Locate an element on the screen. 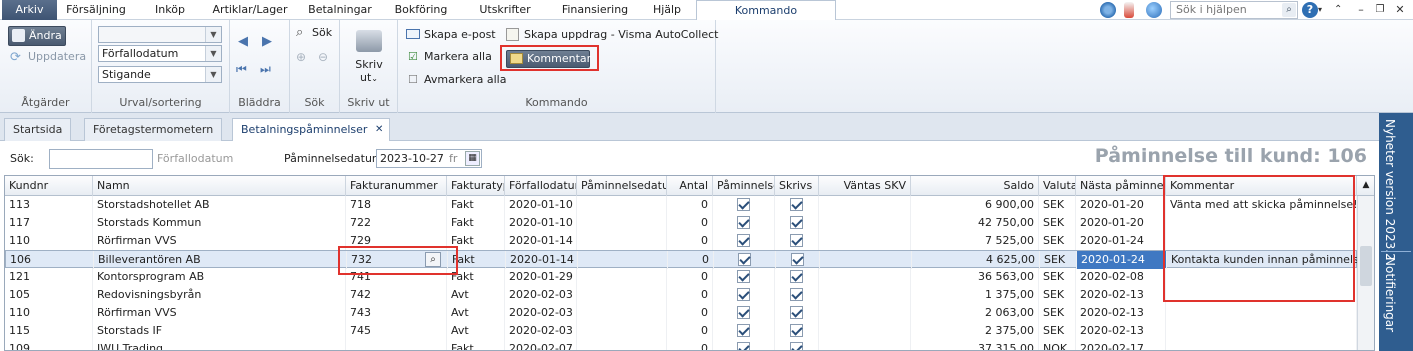 The height and width of the screenshot is (351, 1413). menu-tab-finansiering: Finansiering is located at coordinates (595, 10).